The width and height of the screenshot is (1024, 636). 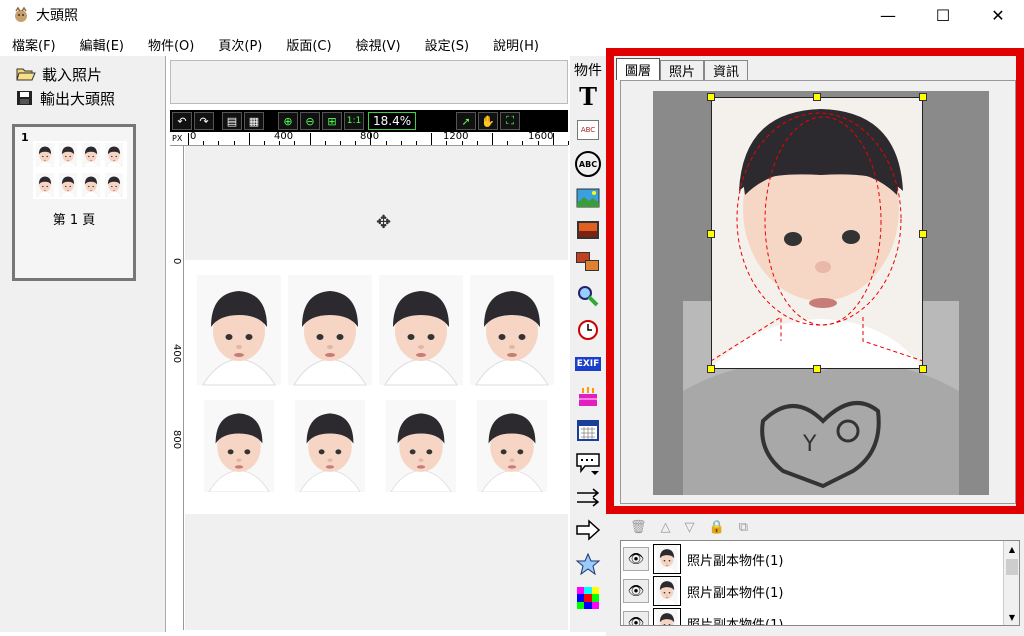 I want to click on menu-page: 頁次(P), so click(x=240, y=44).